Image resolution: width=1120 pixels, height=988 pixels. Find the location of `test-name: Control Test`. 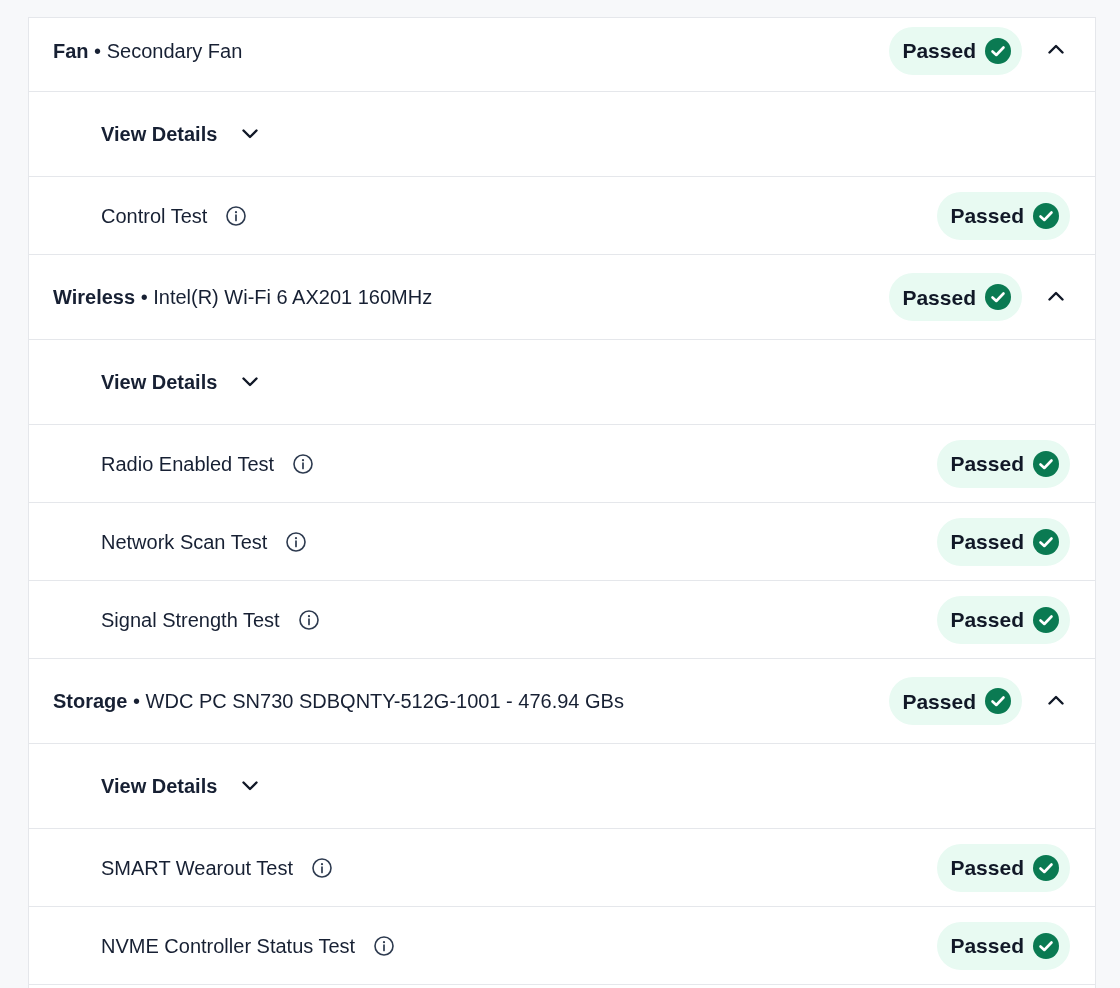

test-name: Control Test is located at coordinates (154, 216).